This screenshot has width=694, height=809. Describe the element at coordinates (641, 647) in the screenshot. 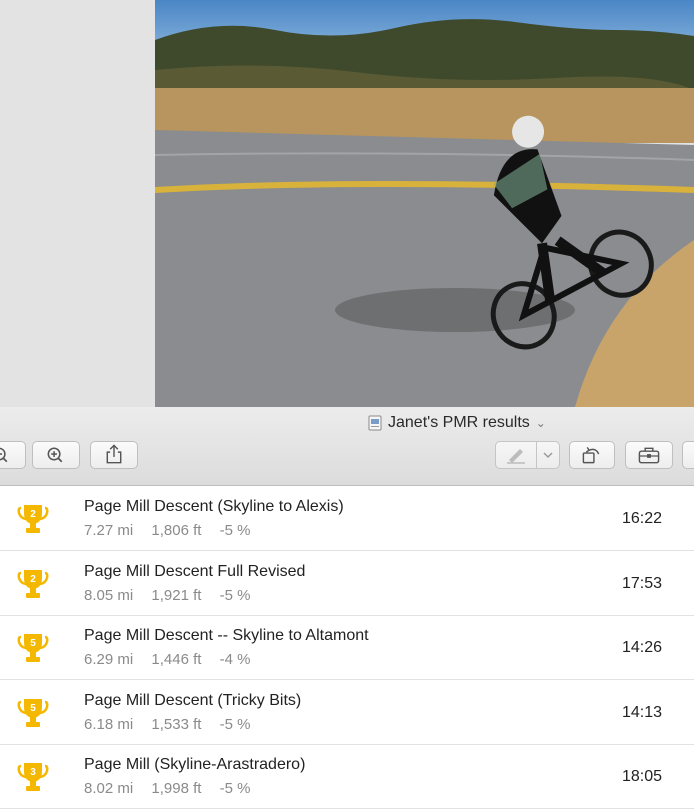

I see `segment-time: 14:26` at that location.